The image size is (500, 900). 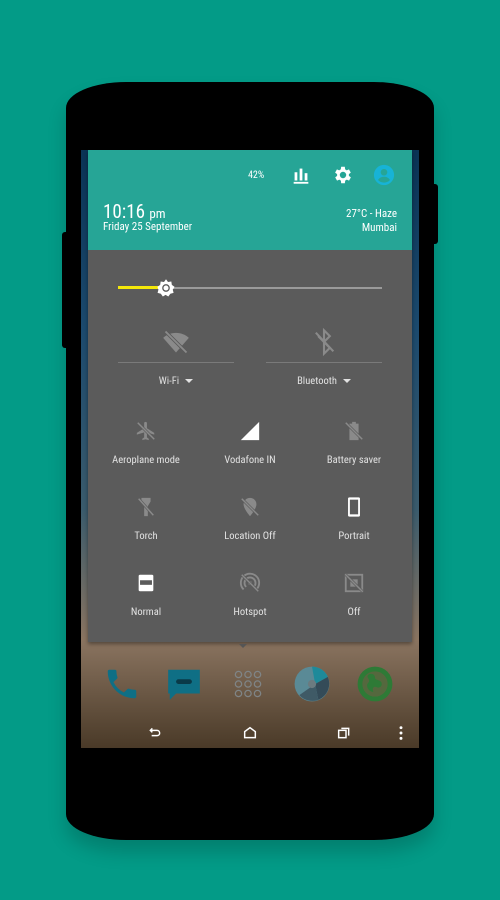 I want to click on tile-display-mode: Normal, so click(x=146, y=600).